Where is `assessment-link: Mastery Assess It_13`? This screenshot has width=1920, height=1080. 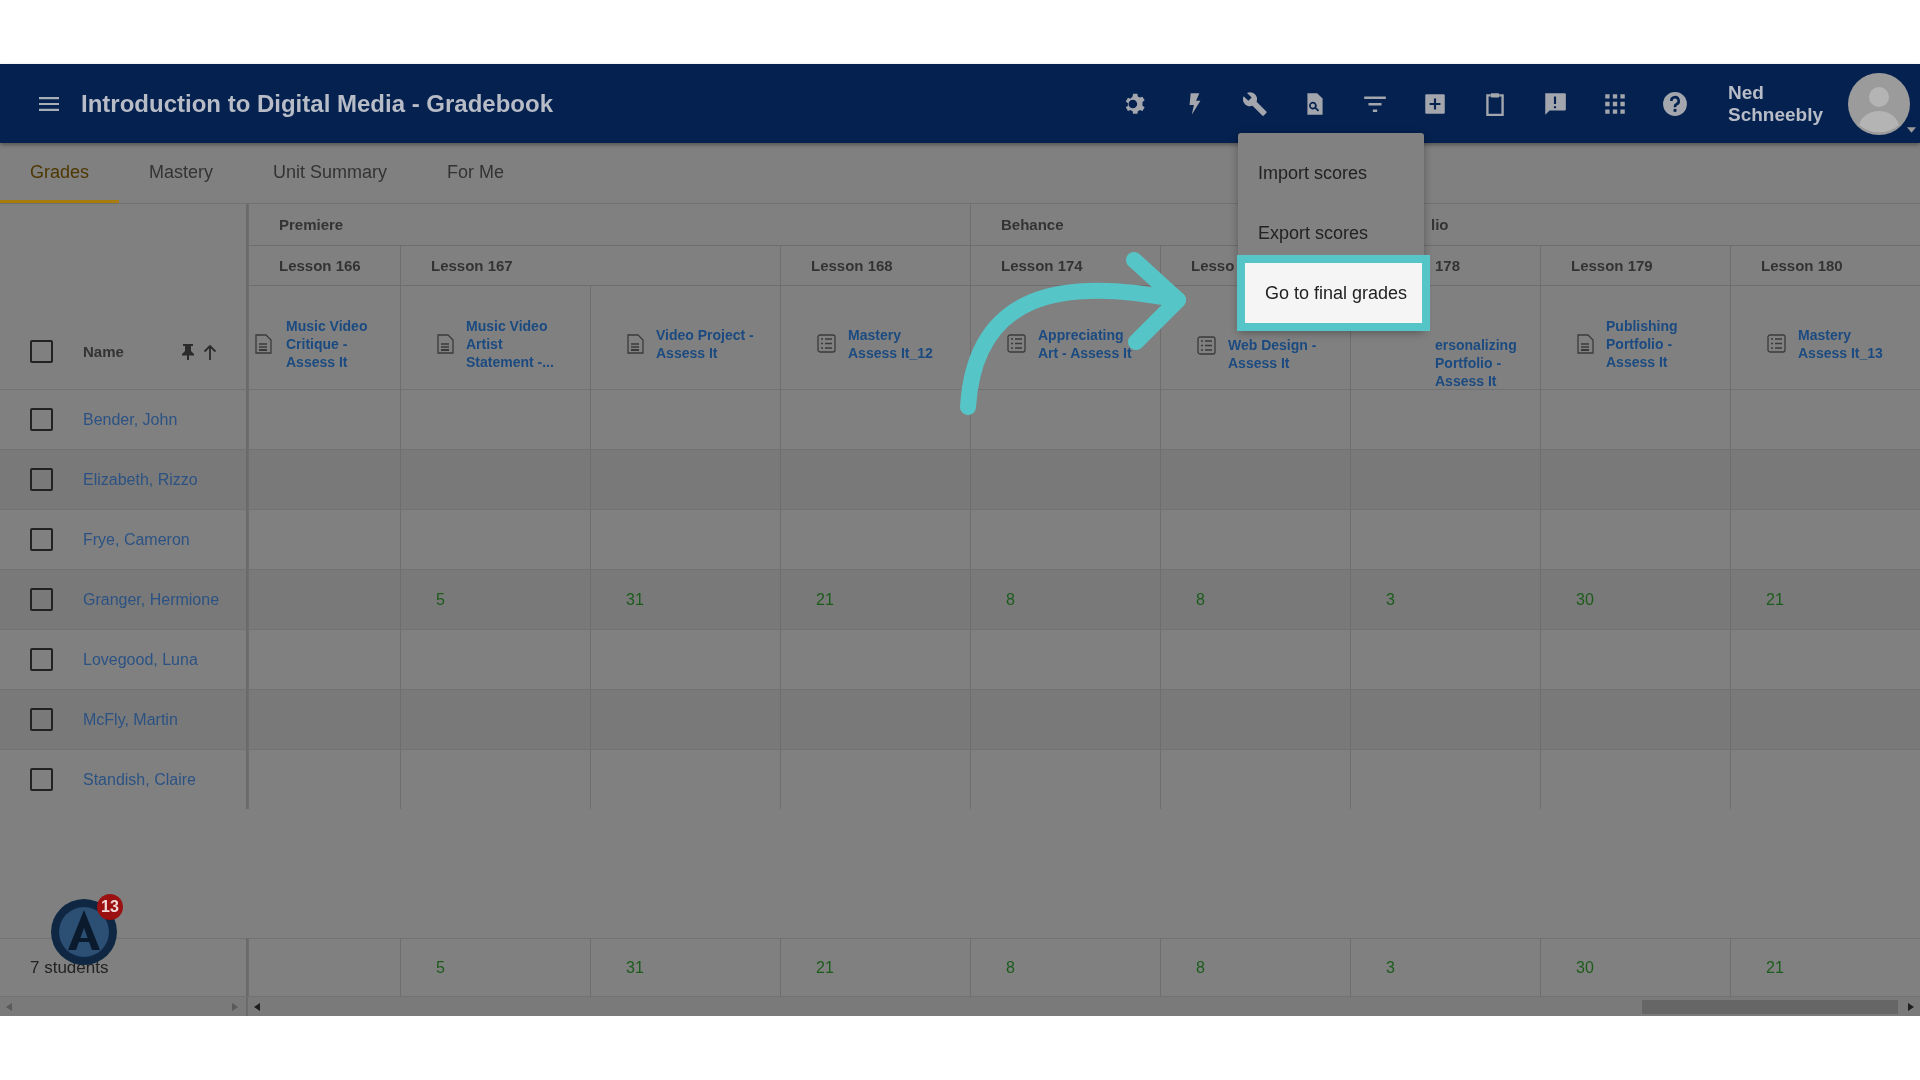
assessment-link: Mastery Assess It_13 is located at coordinates (1849, 343).